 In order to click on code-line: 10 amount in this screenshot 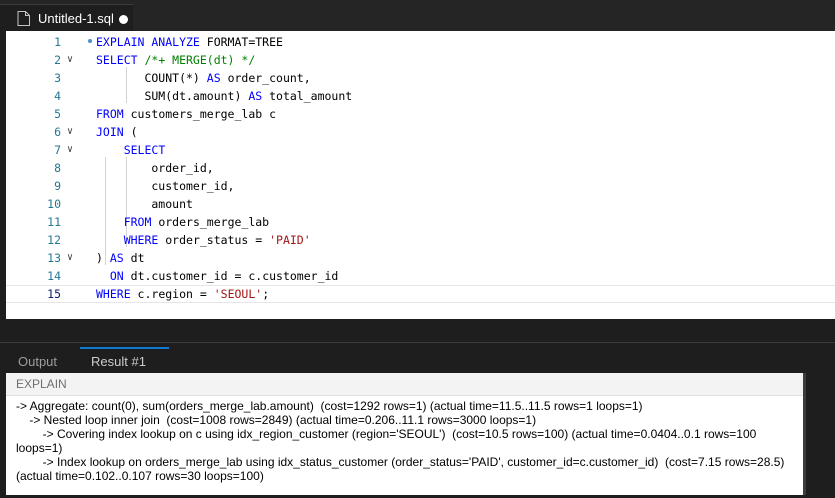, I will do `click(420, 204)`.